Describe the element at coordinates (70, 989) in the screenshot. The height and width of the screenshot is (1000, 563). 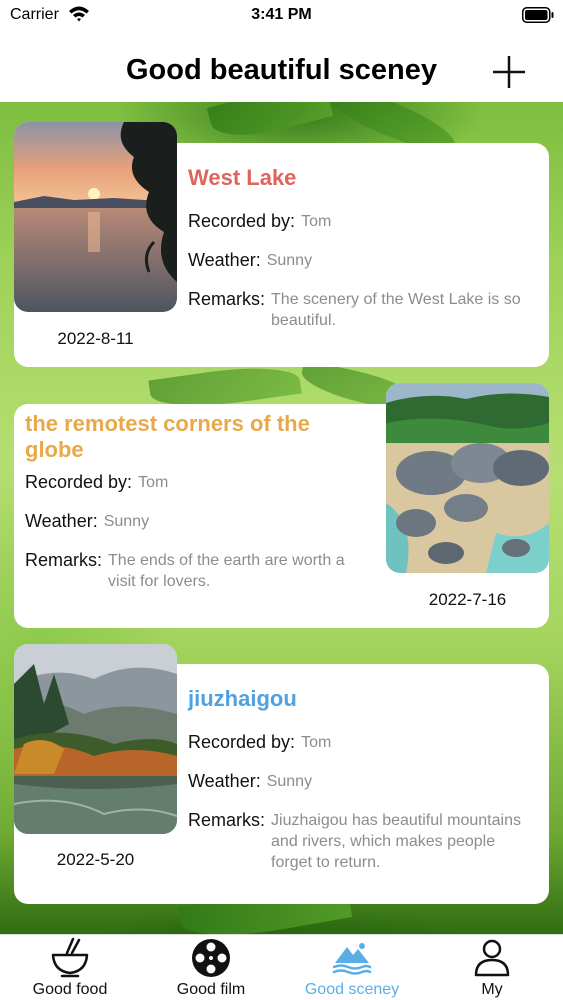
I see `tab-label: Good food` at that location.